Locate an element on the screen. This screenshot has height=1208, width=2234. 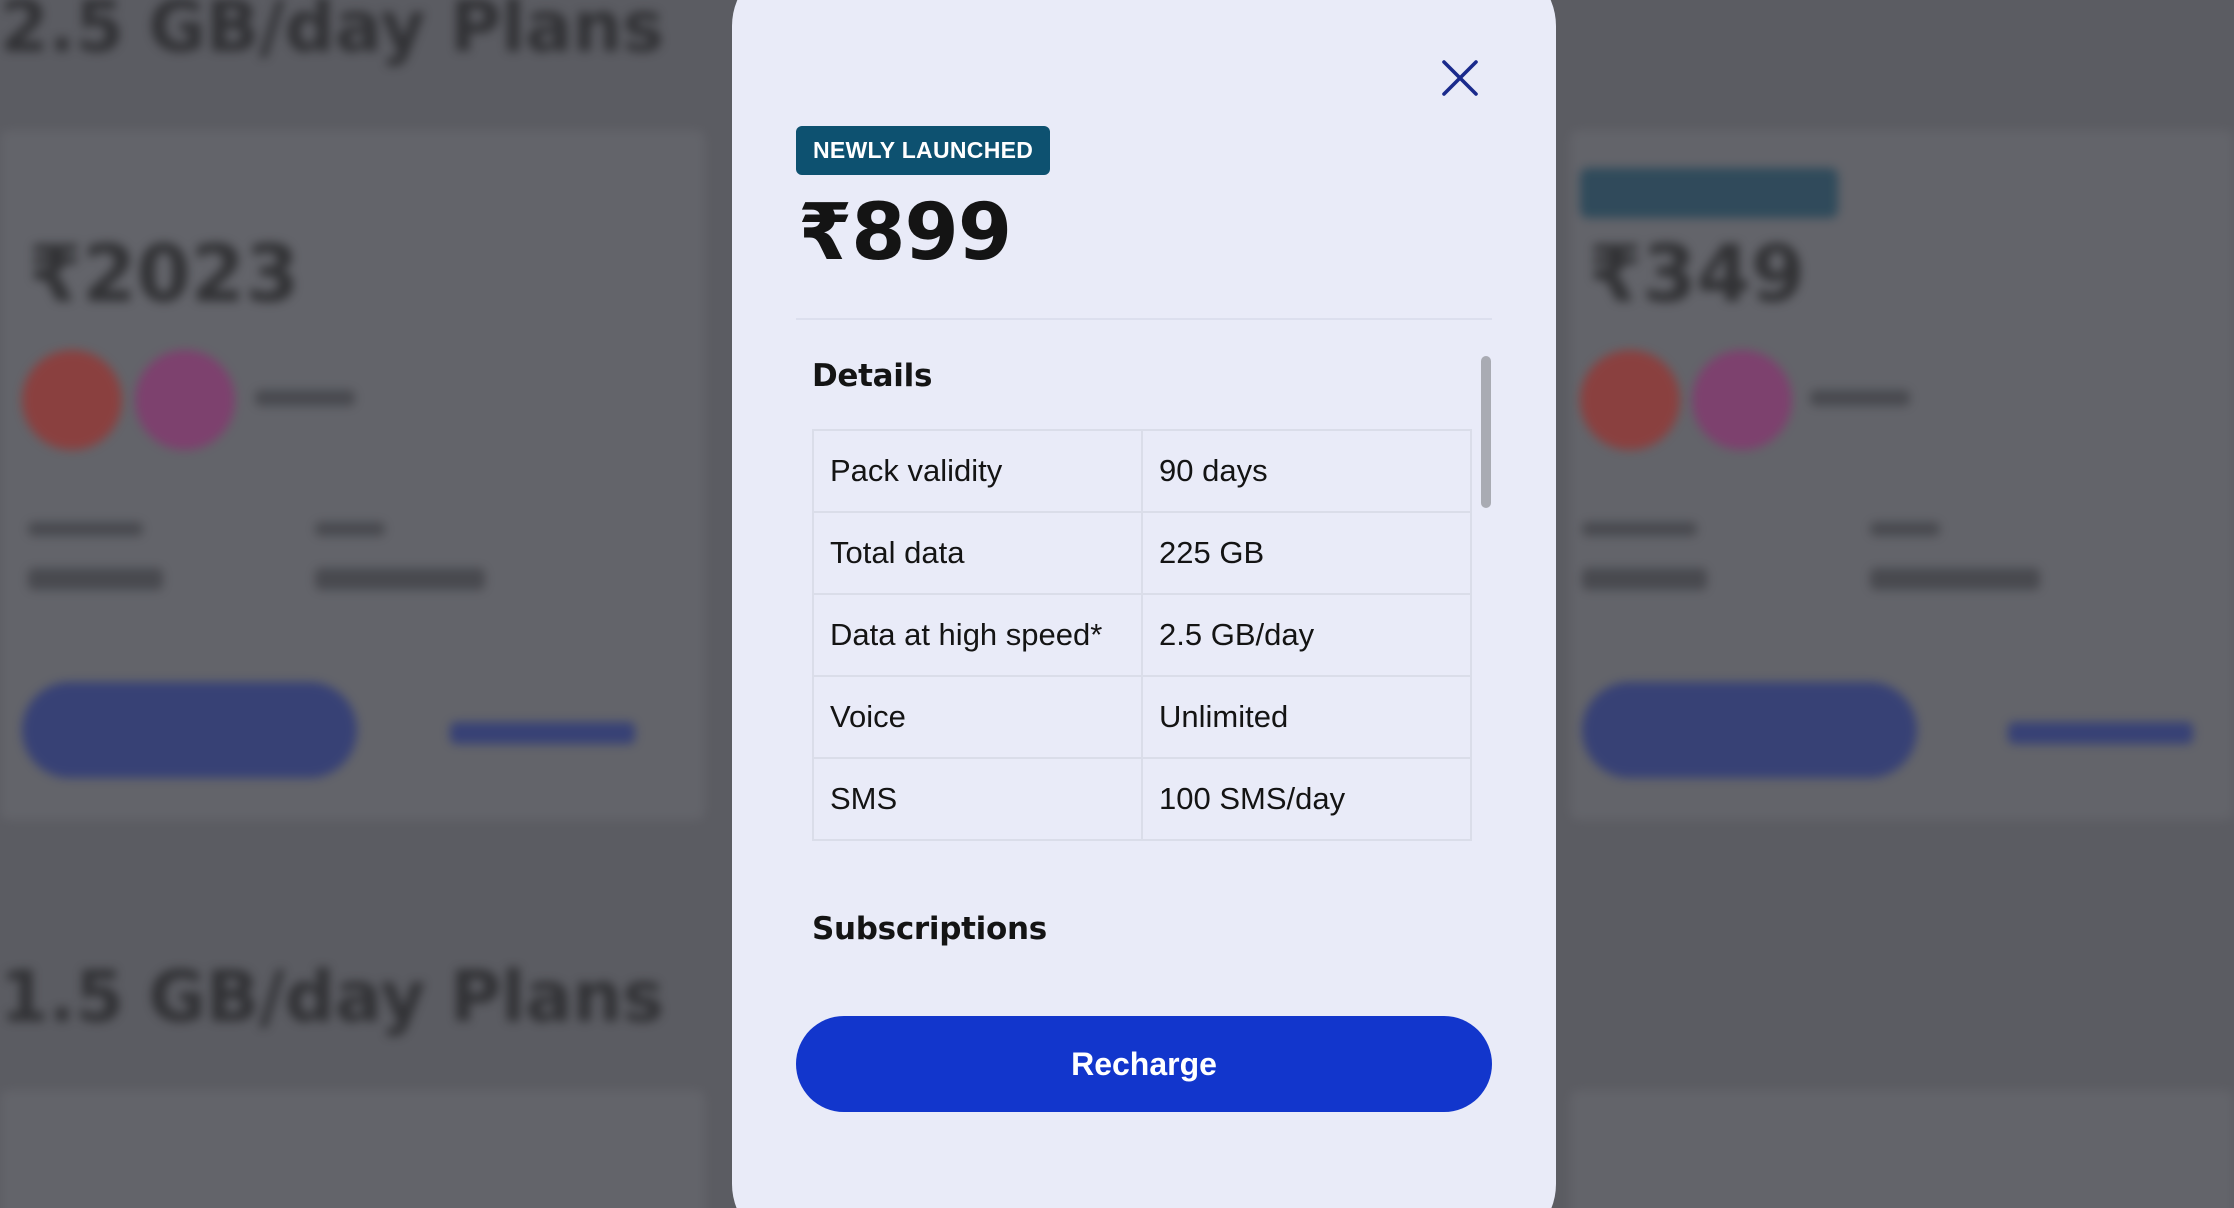
table-row: SMS 100 SMS/day is located at coordinates (1142, 799).